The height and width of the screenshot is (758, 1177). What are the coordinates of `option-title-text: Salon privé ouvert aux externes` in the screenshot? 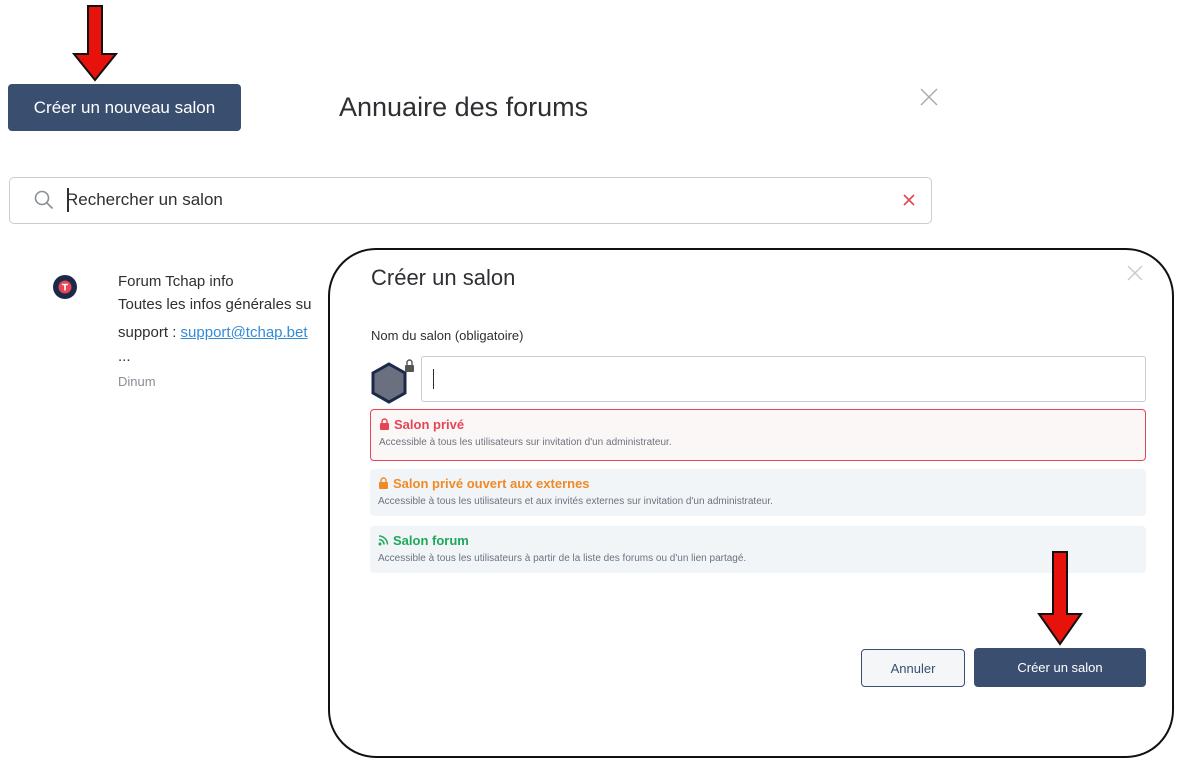 It's located at (491, 483).